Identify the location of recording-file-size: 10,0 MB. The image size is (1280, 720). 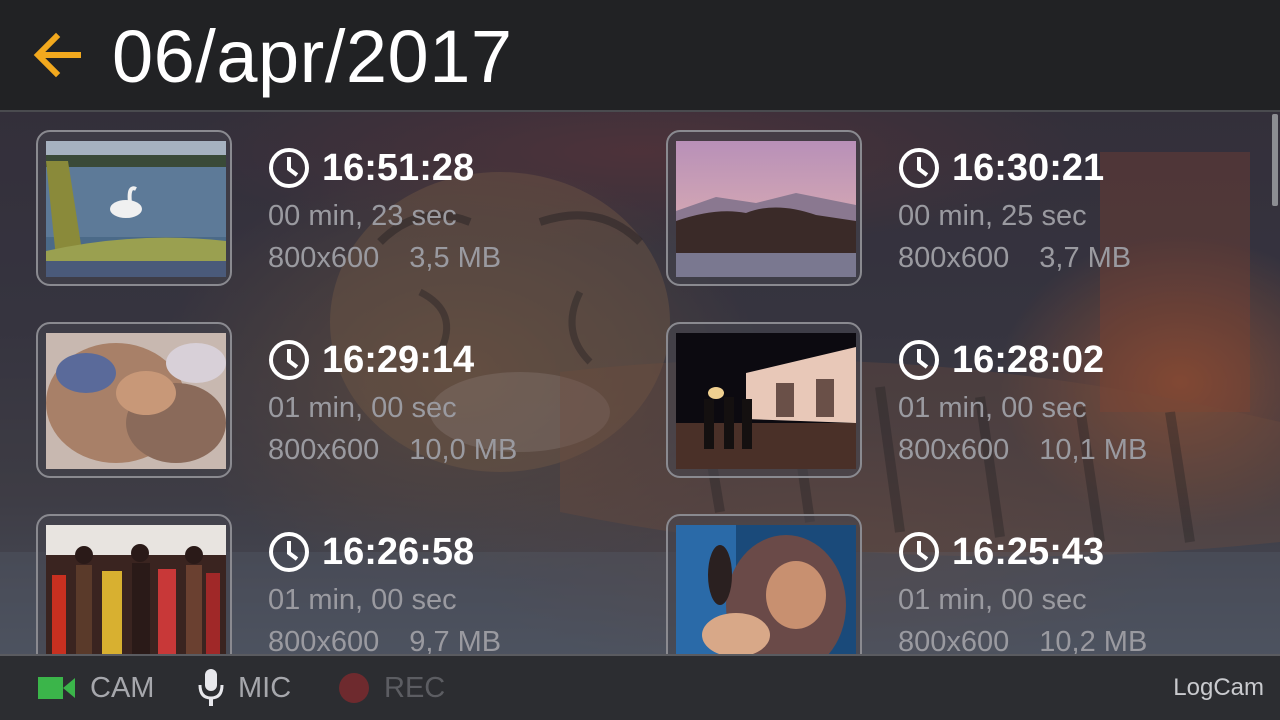
(463, 450).